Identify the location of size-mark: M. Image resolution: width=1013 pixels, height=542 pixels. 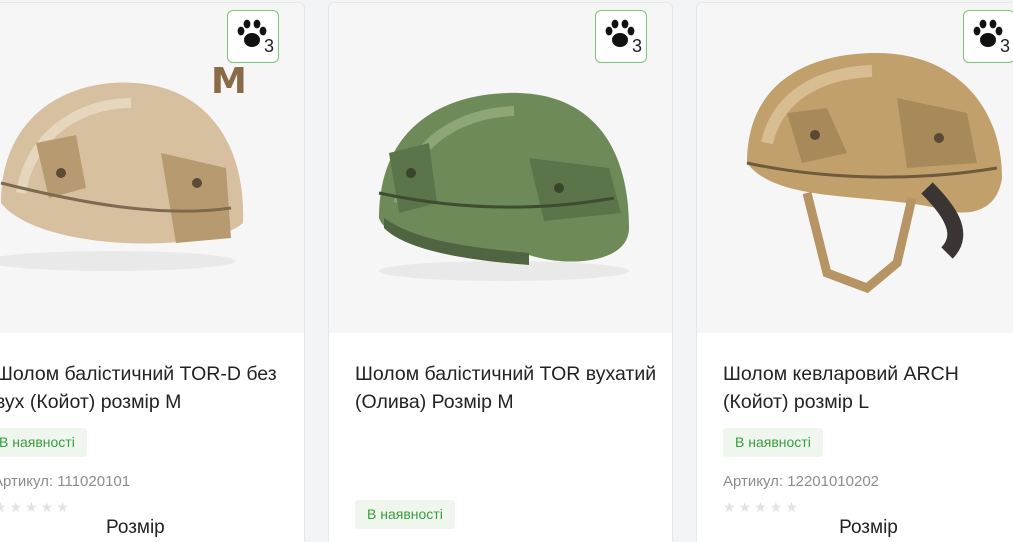
(229, 81).